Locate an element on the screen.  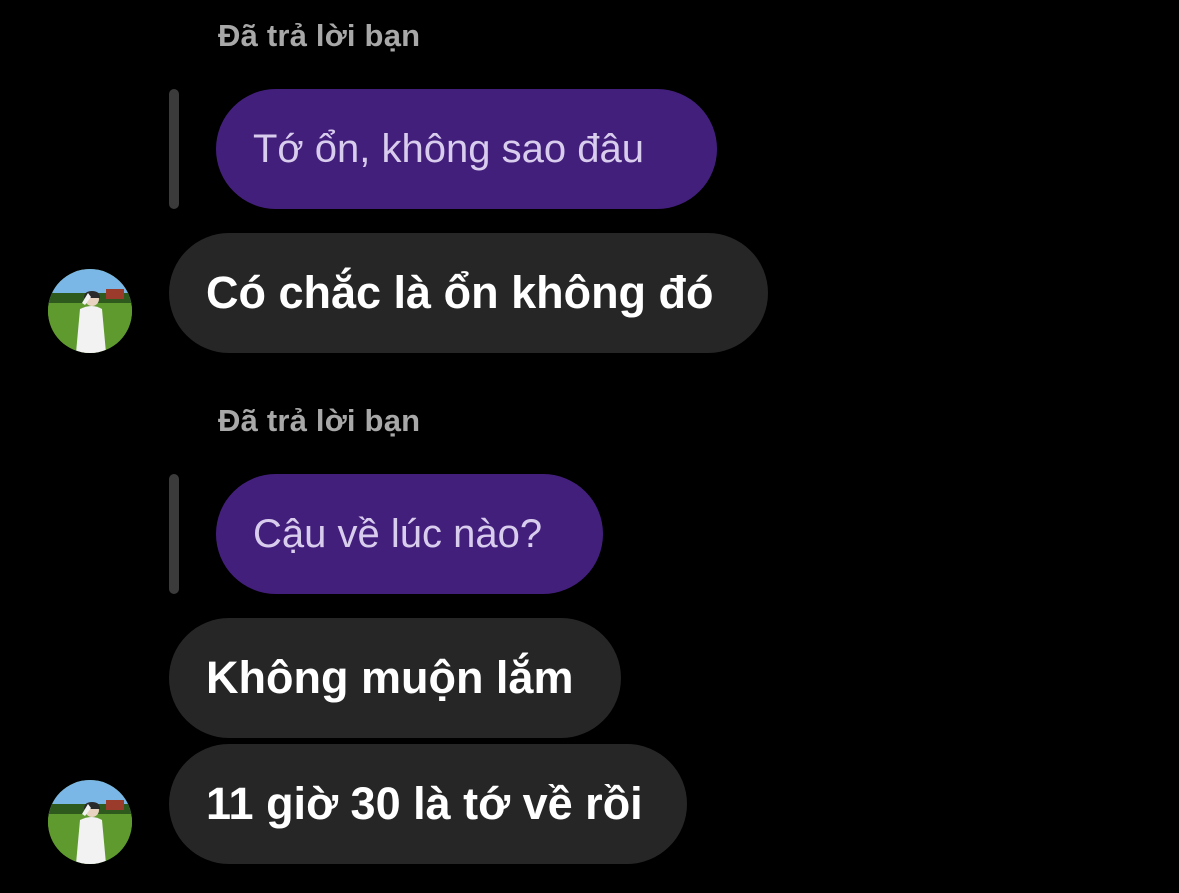
incoming-message-bubble: Có chắc là ổn không đó is located at coordinates (468, 293).